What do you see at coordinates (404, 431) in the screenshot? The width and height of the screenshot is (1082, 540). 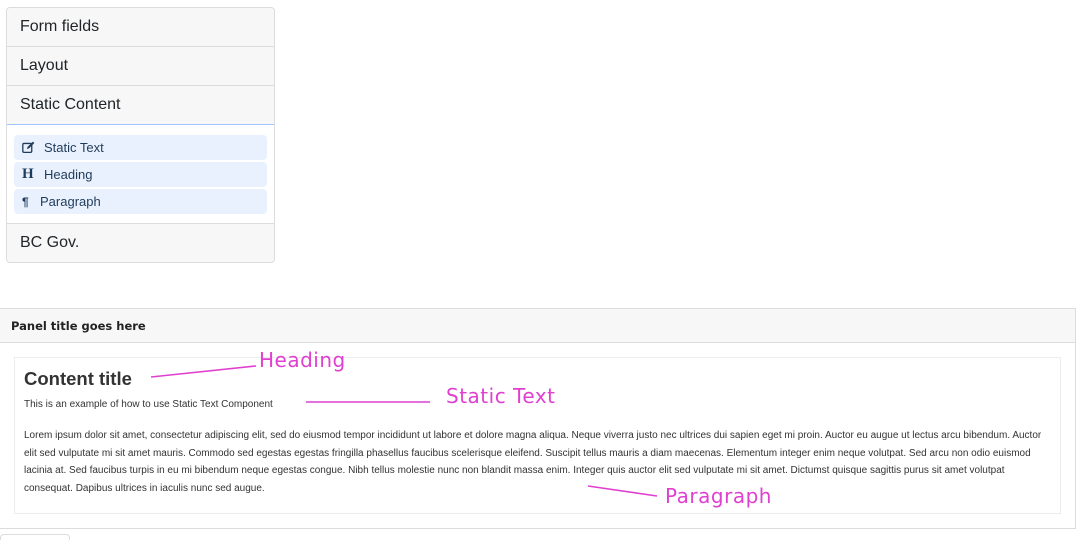 I see `annotation-lines` at bounding box center [404, 431].